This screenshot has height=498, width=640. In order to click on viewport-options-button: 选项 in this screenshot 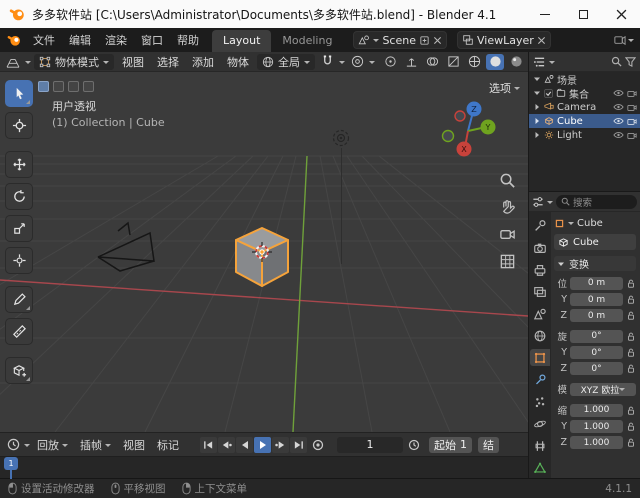, I will do `click(504, 88)`.